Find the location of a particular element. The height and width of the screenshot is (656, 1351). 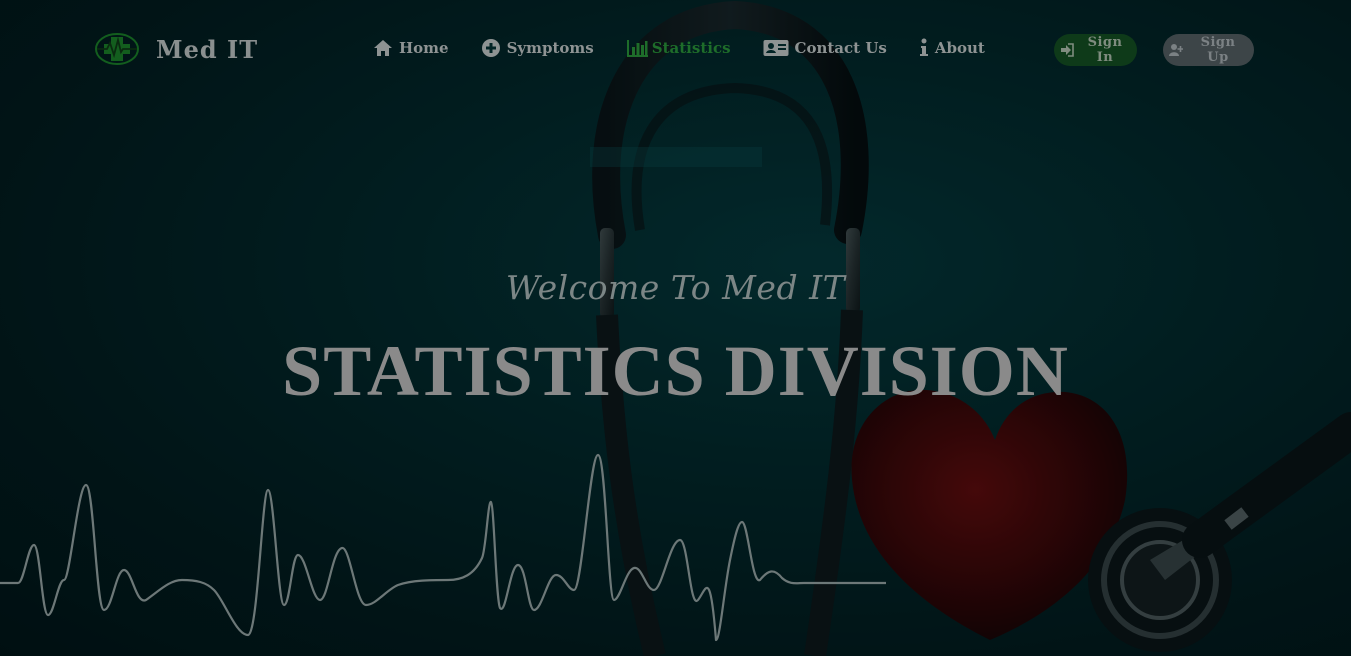

sign-in-icon is located at coordinates (1067, 50).